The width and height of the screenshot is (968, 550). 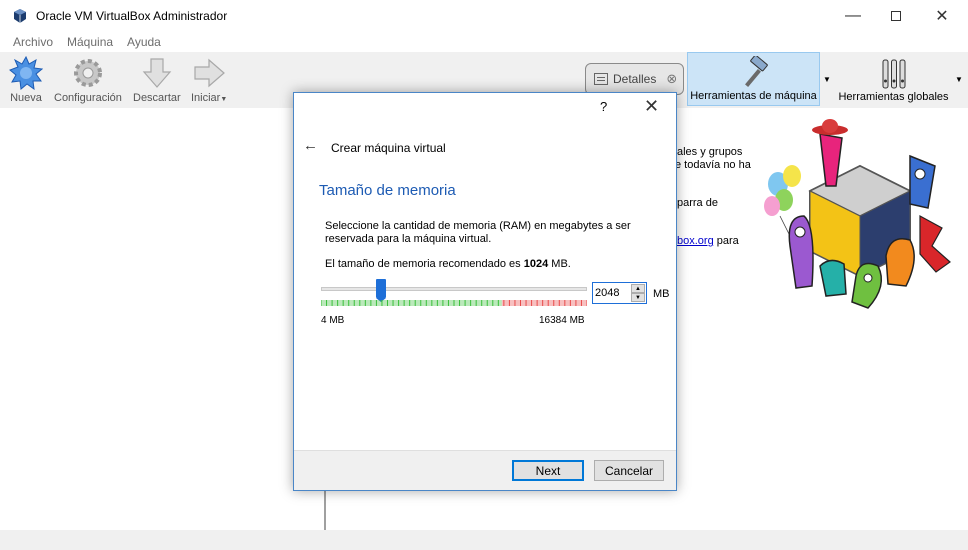 I want to click on recommended-prefix: El tamaño de memoria recomendado es, so click(x=423, y=264).